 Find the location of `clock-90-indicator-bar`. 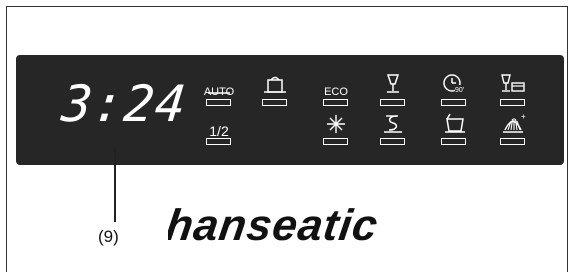

clock-90-indicator-bar is located at coordinates (453, 102).